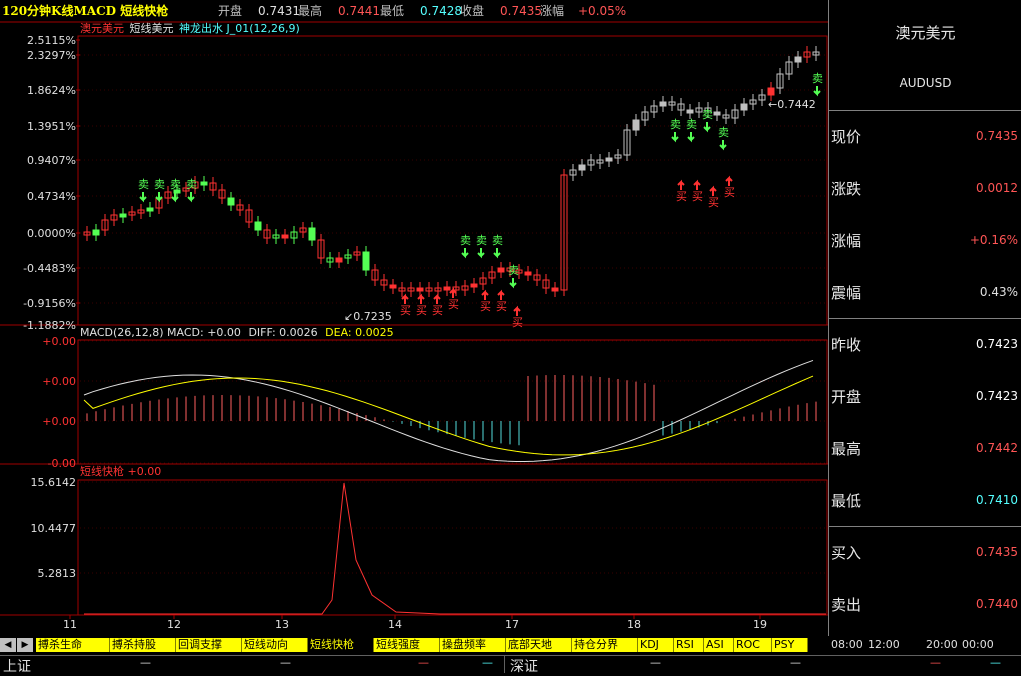 The image size is (1021, 676). What do you see at coordinates (997, 604) in the screenshot?
I see `quote-value-9: 0.7440` at bounding box center [997, 604].